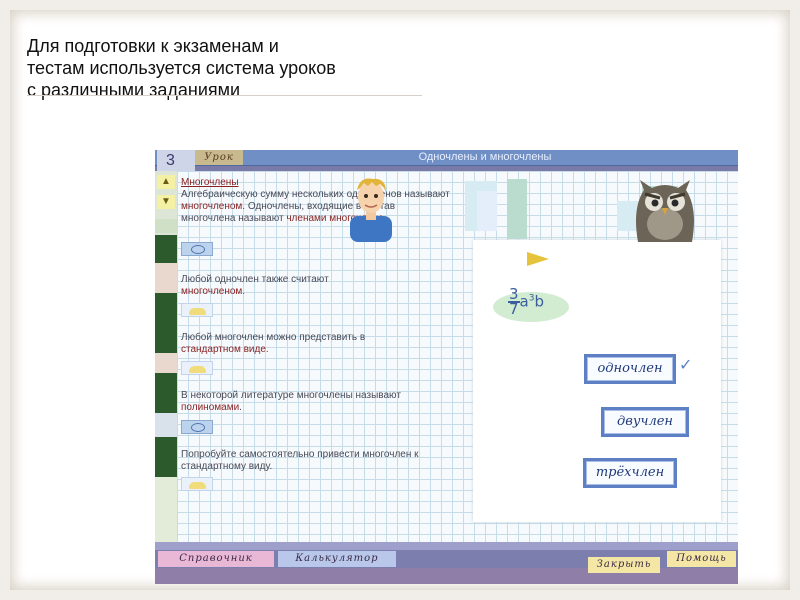 This screenshot has width=800, height=600. What do you see at coordinates (701, 559) in the screenshot?
I see `help-button: Помощь` at bounding box center [701, 559].